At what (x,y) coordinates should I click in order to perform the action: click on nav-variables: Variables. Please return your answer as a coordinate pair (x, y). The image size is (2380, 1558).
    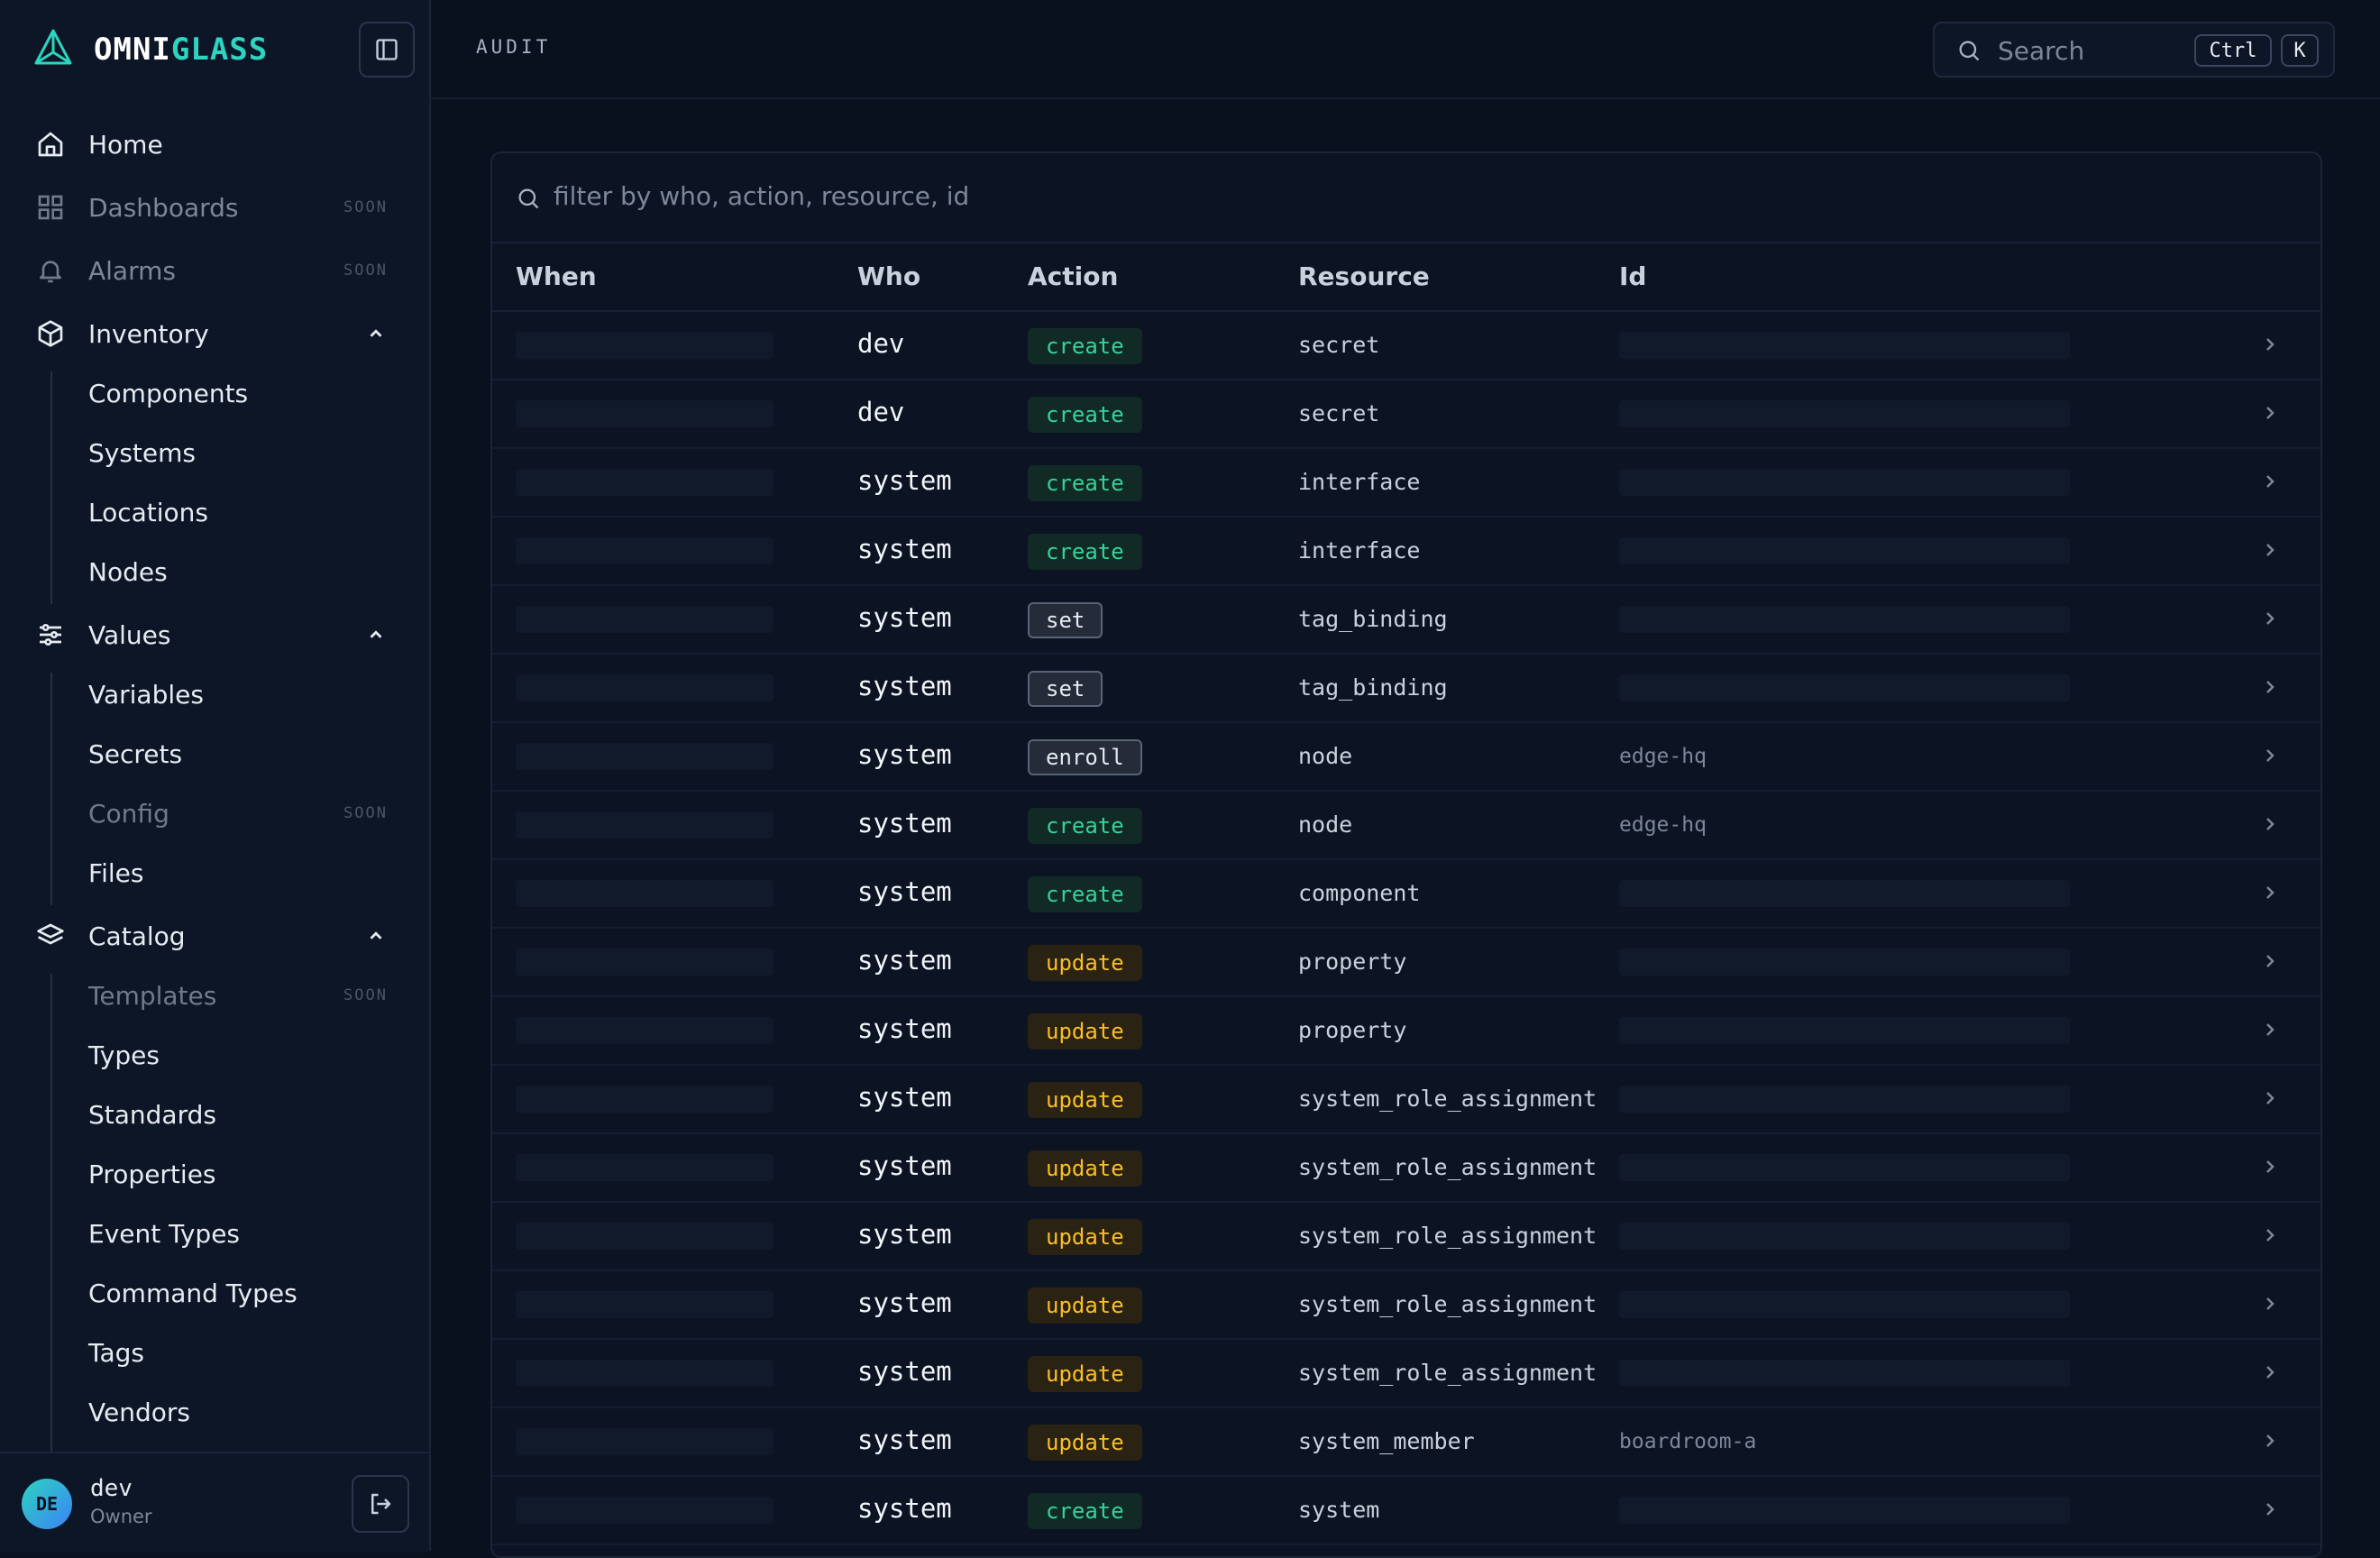
    Looking at the image, I should click on (246, 694).